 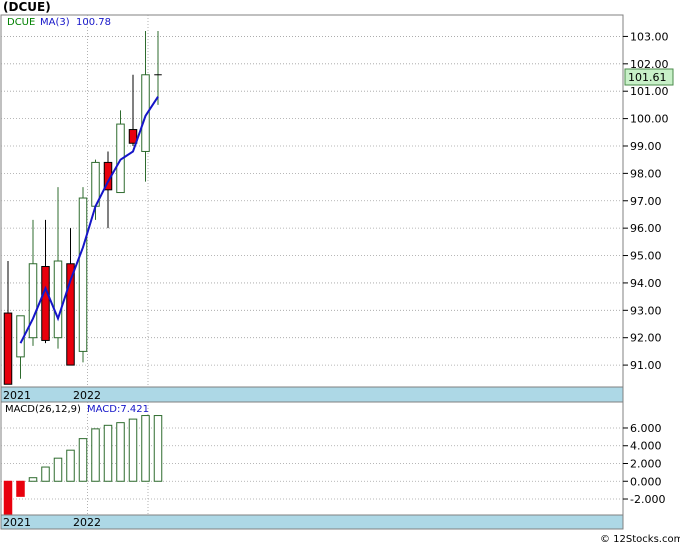 I want to click on candle, so click(x=83, y=275).